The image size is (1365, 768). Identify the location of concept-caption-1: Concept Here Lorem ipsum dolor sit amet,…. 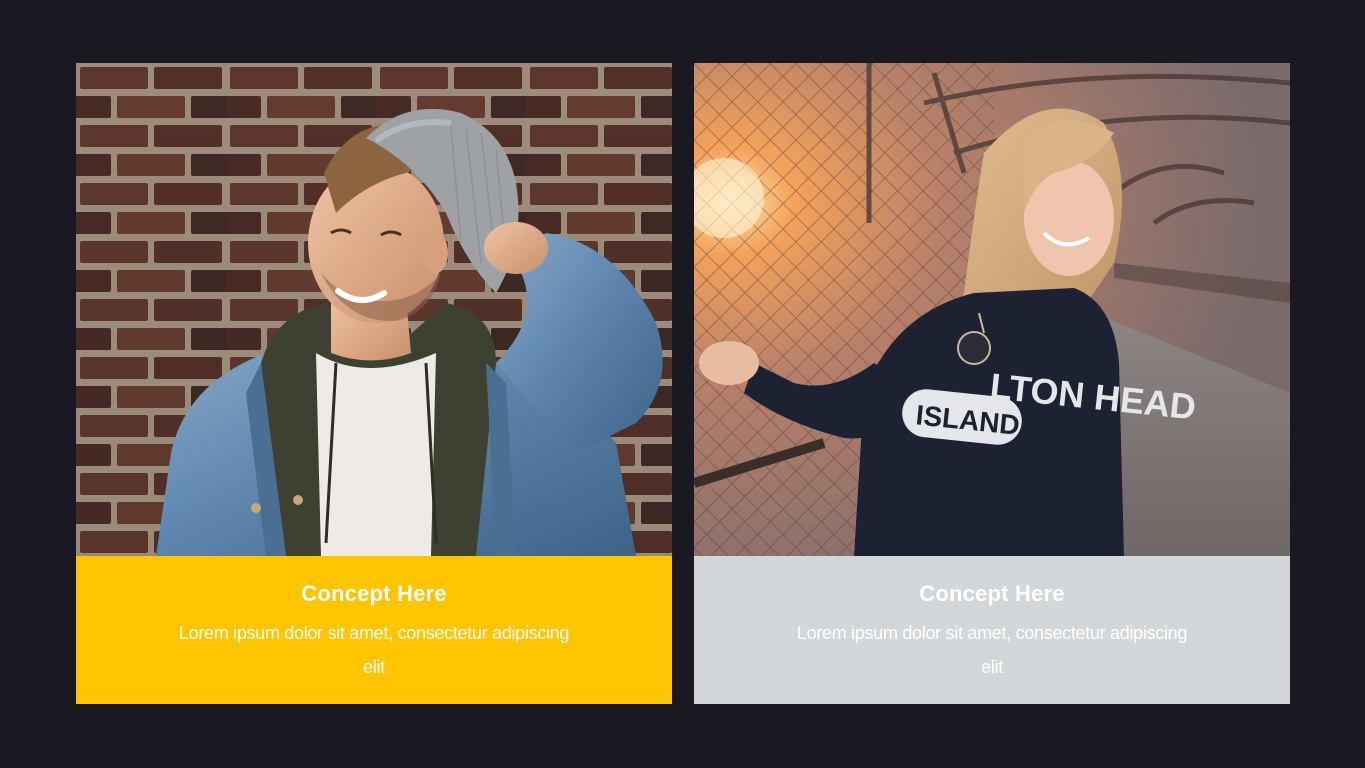
(374, 630).